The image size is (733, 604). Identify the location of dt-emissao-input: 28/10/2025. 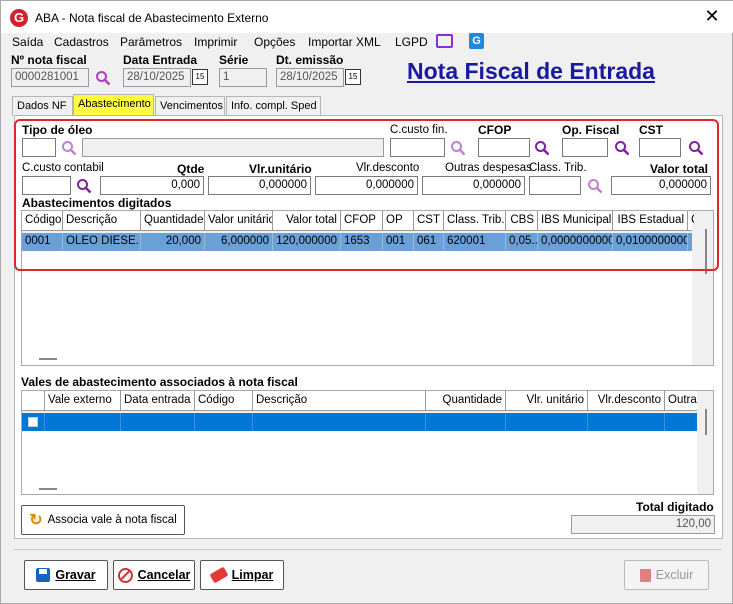
(310, 77).